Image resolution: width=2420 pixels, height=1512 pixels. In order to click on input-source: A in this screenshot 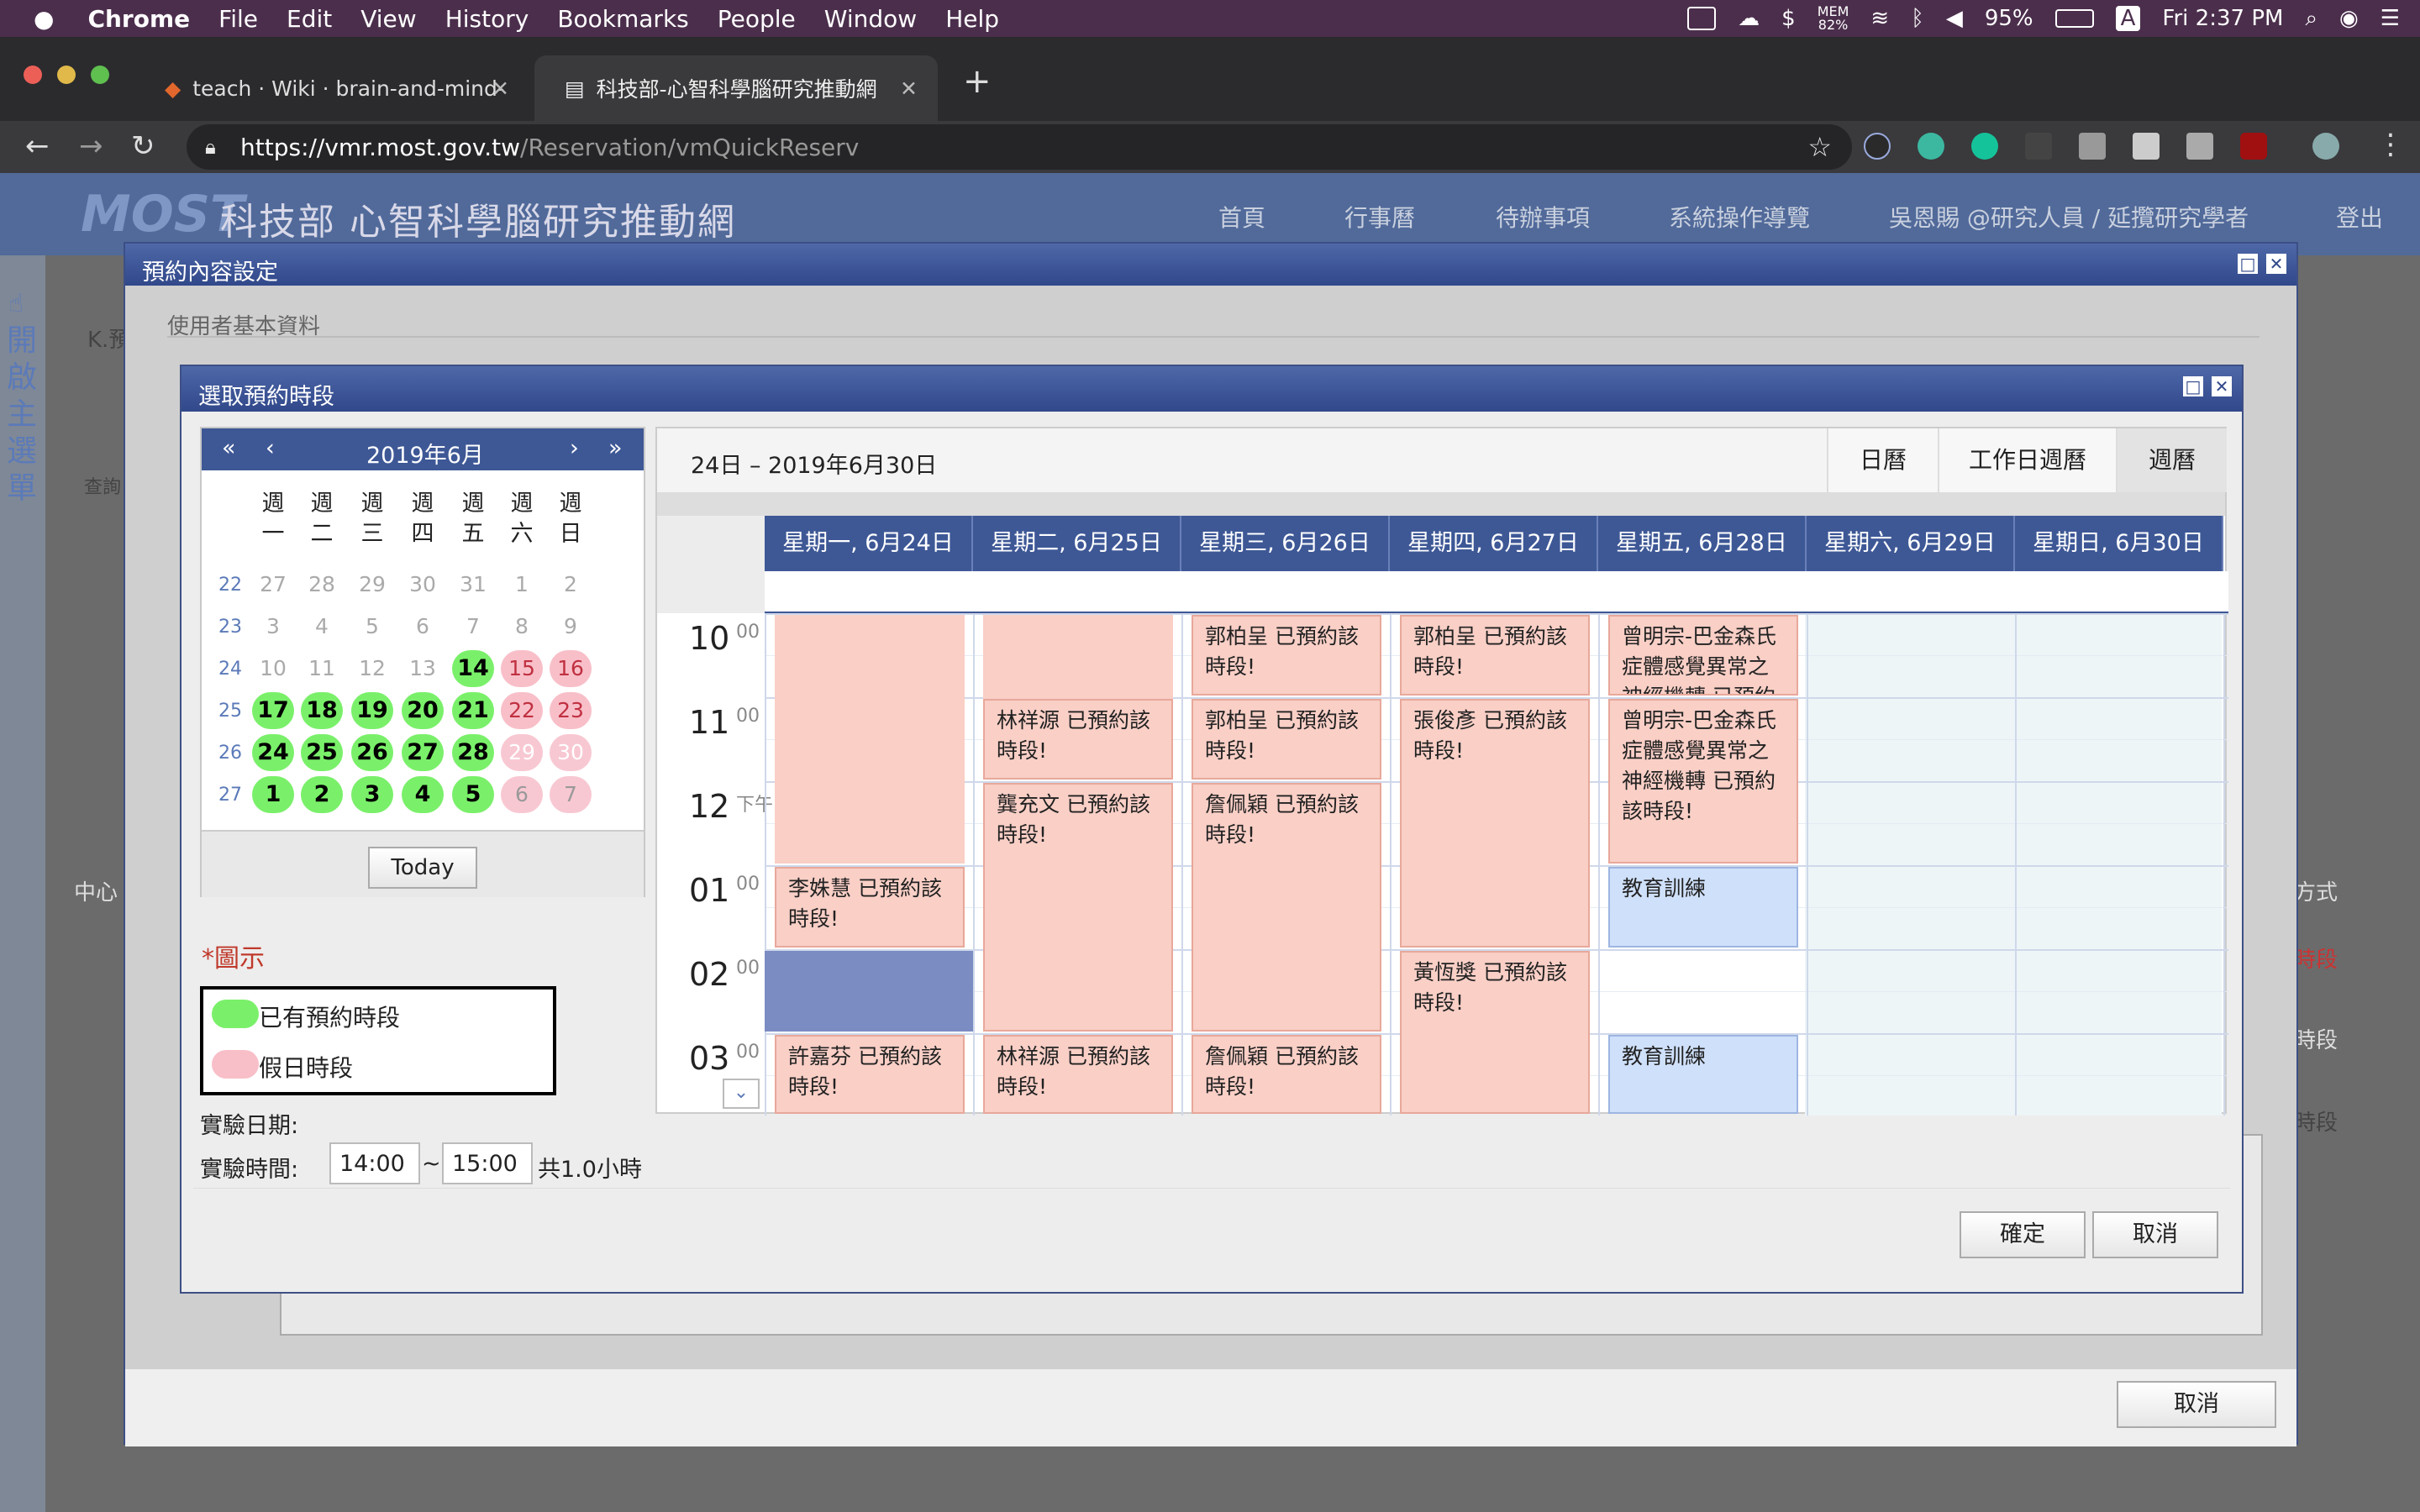, I will do `click(2128, 18)`.